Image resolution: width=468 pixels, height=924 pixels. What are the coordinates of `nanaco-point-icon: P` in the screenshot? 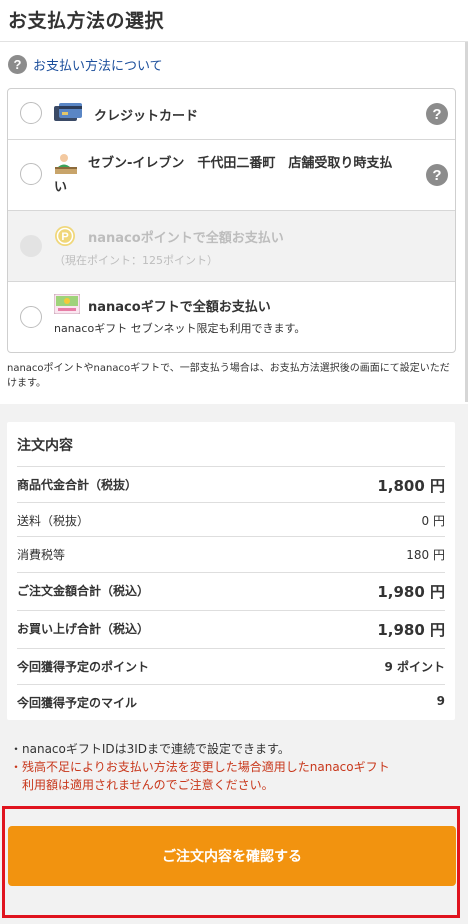 It's located at (65, 238).